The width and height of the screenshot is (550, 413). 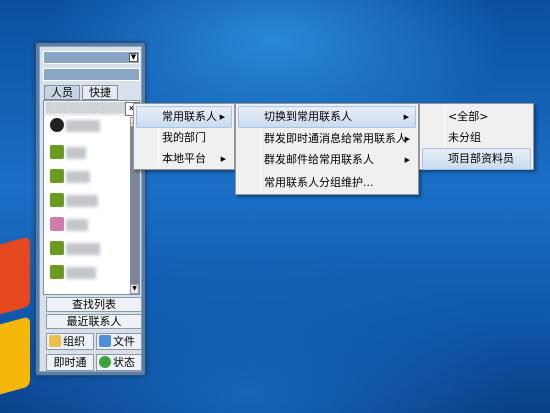 I want to click on menu-item-broadcast-mail: 群发邮件给常用联系人 ▶, so click(x=327, y=160).